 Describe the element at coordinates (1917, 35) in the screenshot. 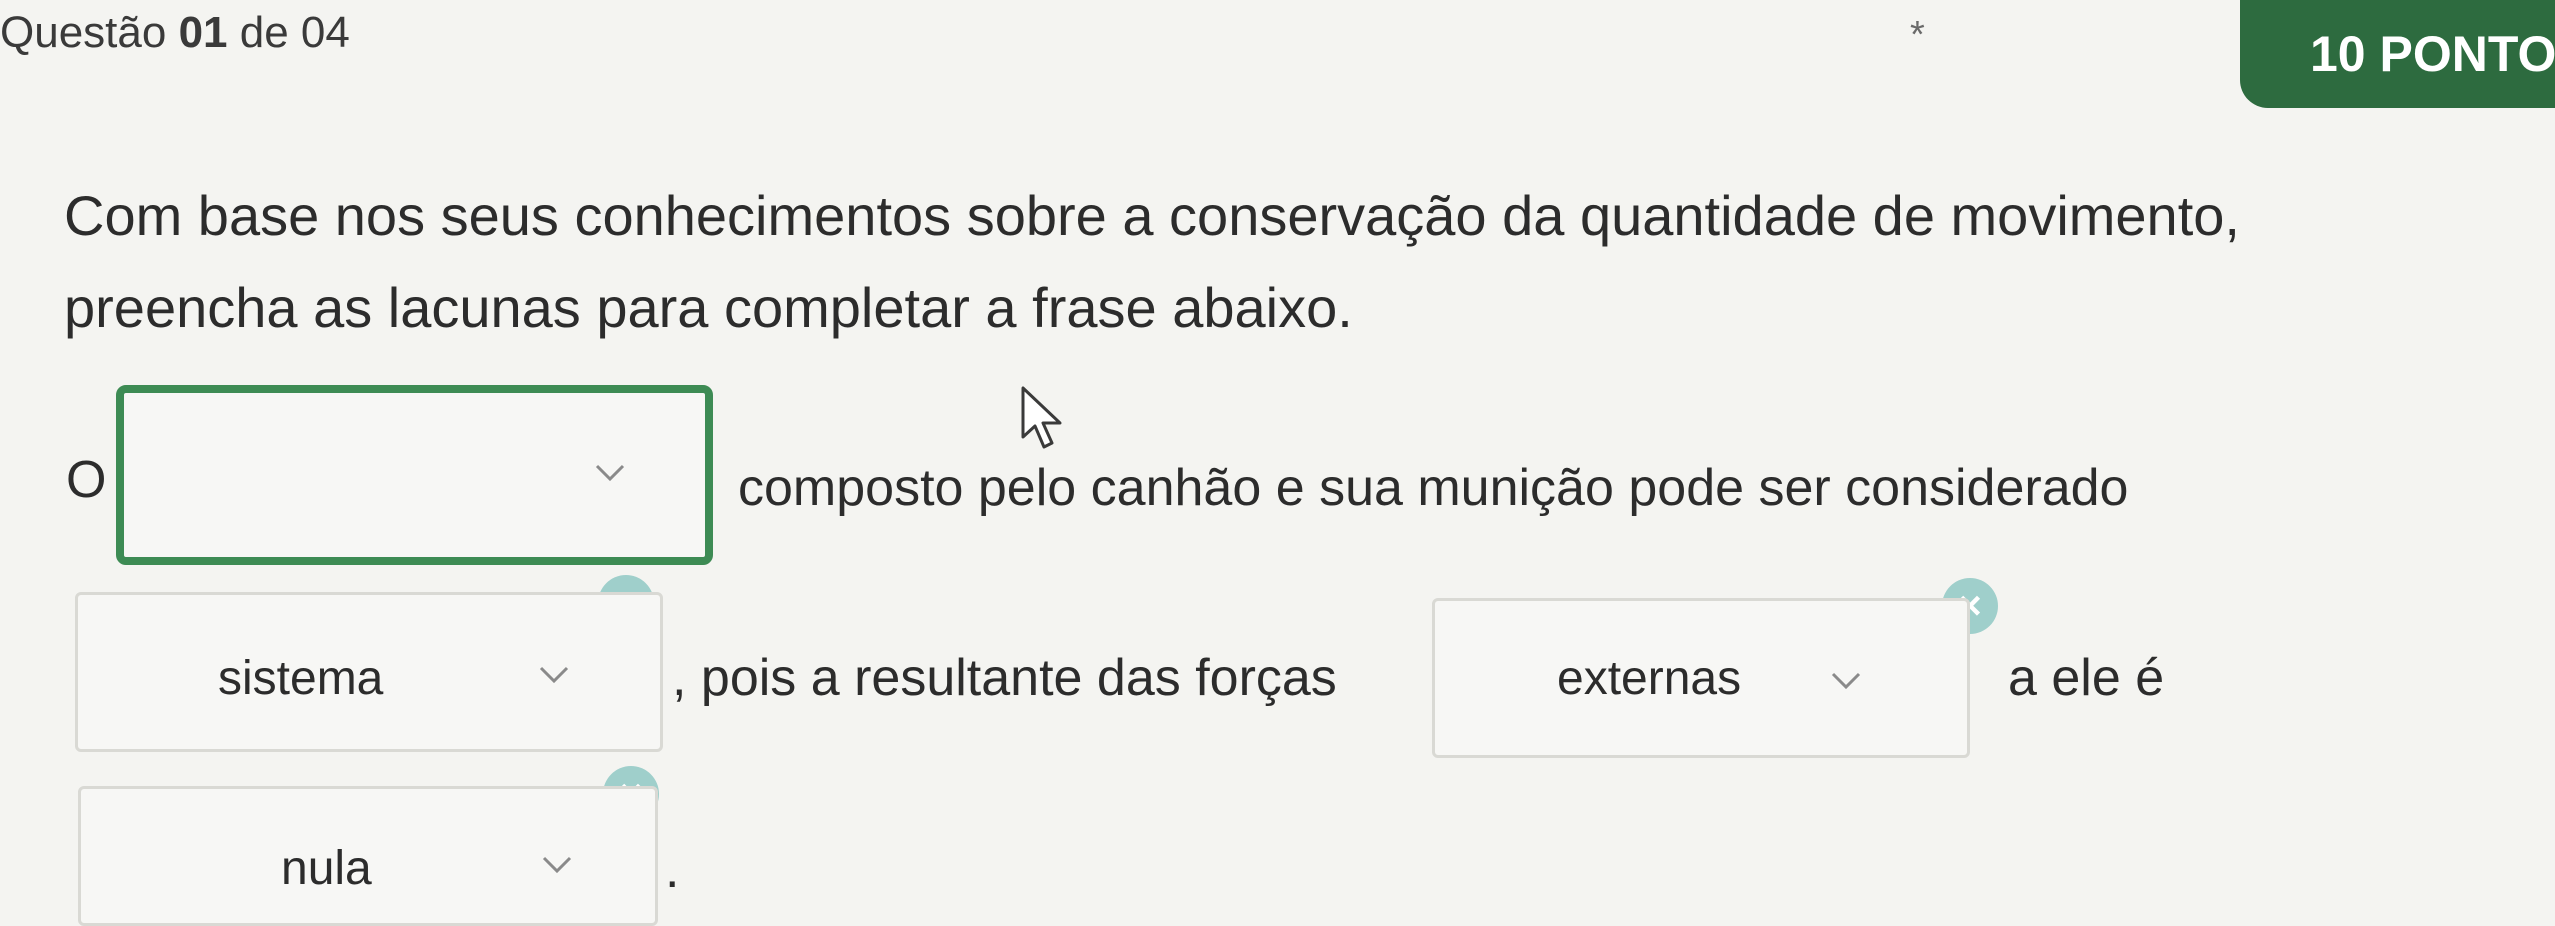

I see `required-star-icon: *` at that location.